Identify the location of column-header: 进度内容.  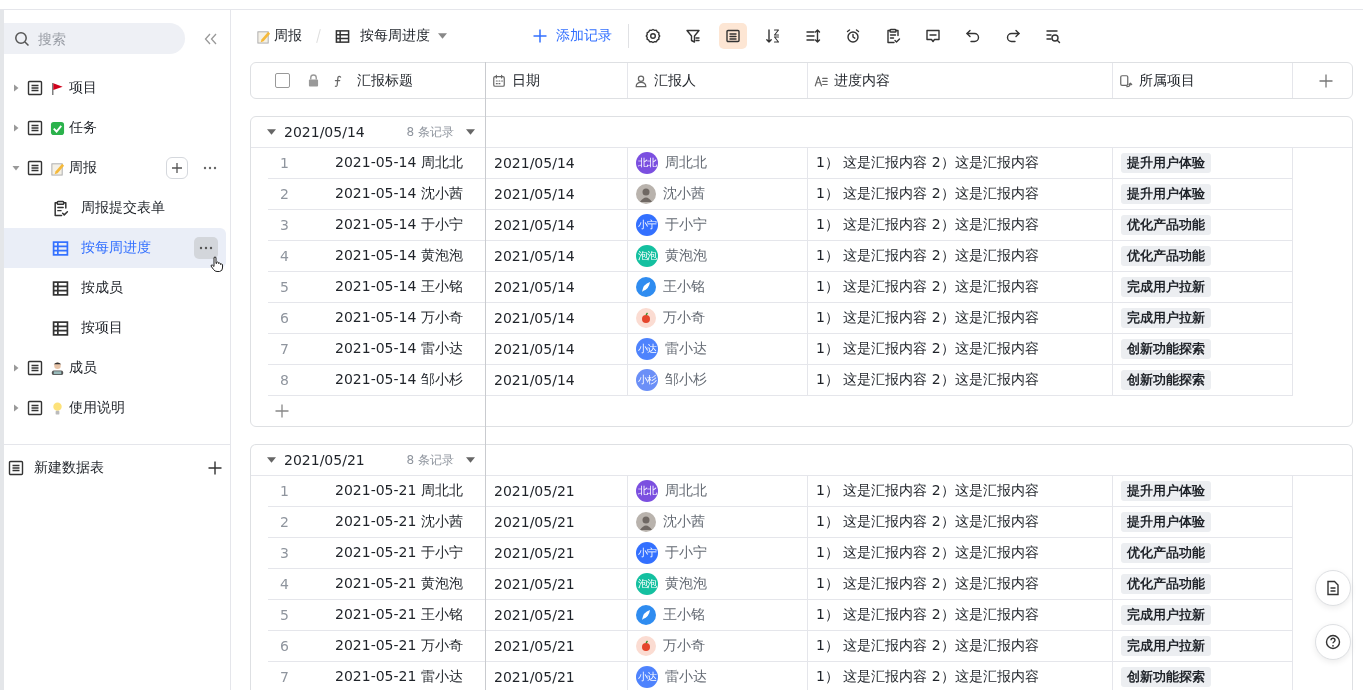
(960, 80).